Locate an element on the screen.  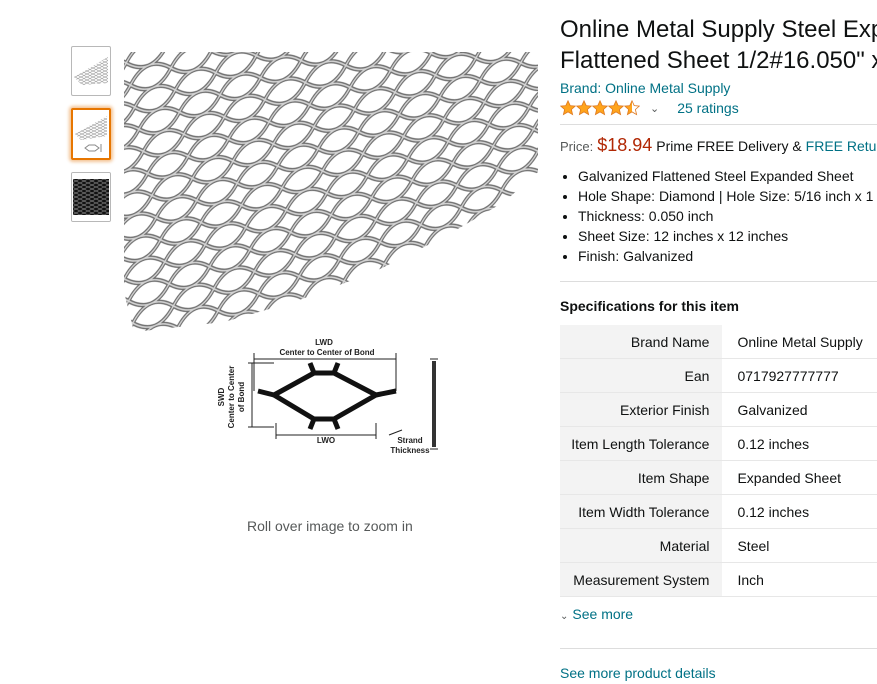
price-label: Price: is located at coordinates (577, 146).